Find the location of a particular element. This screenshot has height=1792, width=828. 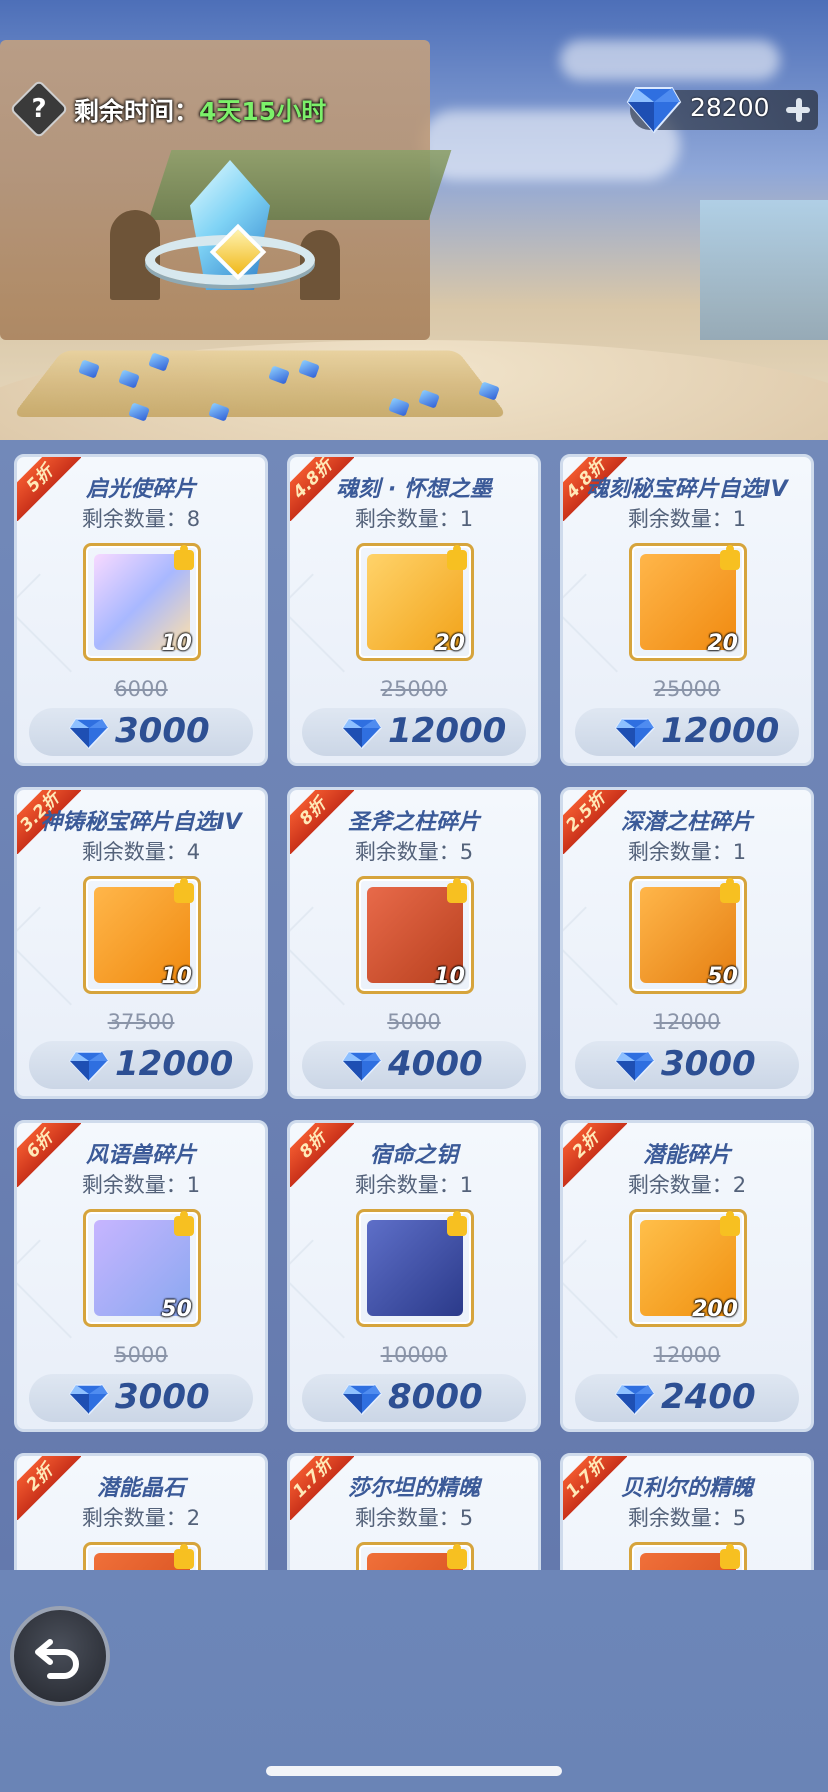

shop-item-card: 2折 潜能碎片 剩余数量：2 200 12000 2400 is located at coordinates (687, 1276).